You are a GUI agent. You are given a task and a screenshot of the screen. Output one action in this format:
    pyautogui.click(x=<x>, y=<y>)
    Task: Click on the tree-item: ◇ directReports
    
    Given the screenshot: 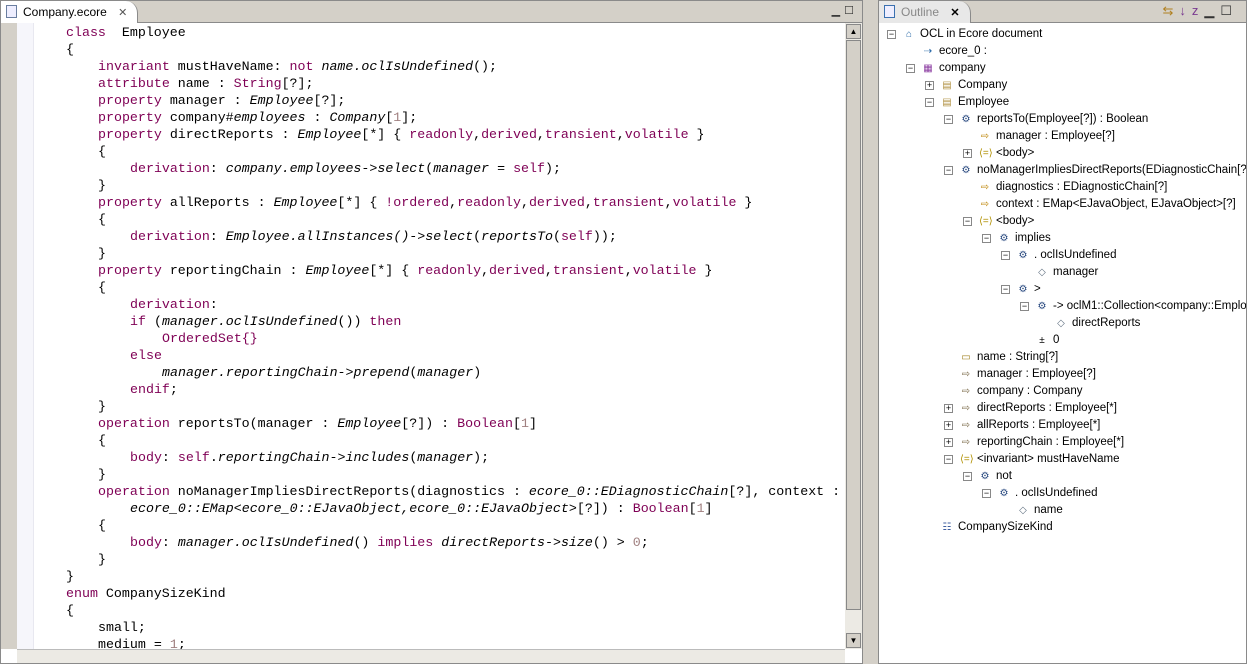 What is the action you would take?
    pyautogui.click(x=1062, y=323)
    